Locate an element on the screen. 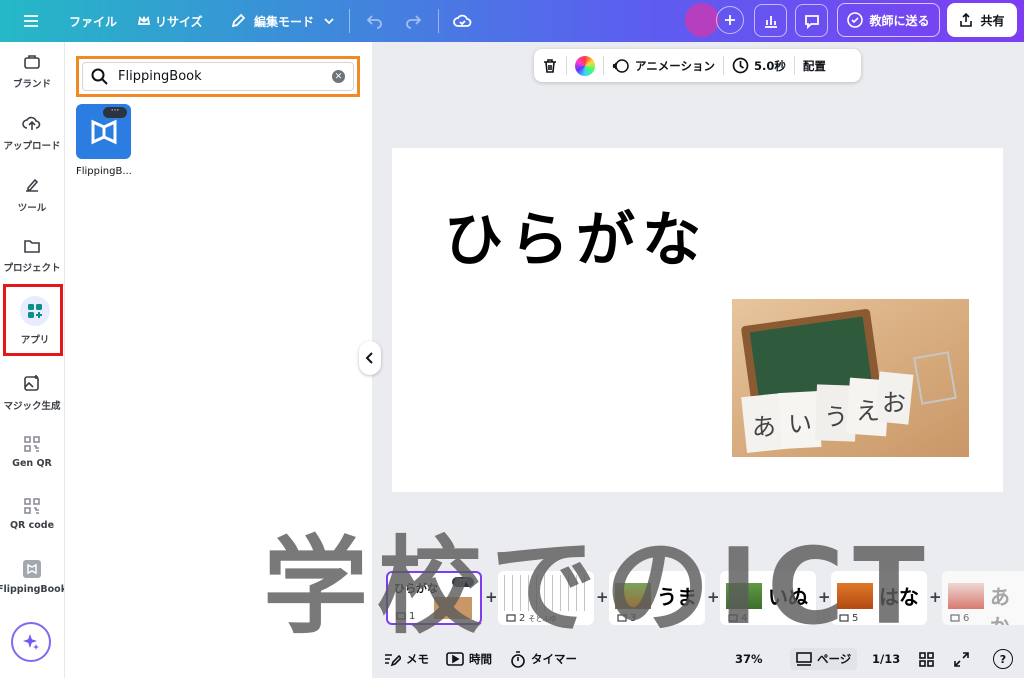 This screenshot has width=1024, height=678. help-button: ? is located at coordinates (1003, 659).